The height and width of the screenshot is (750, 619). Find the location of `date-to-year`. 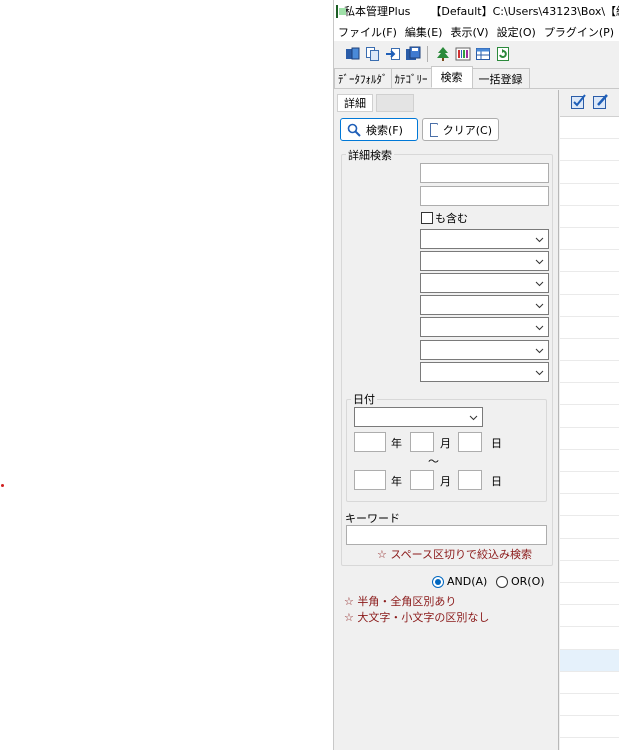

date-to-year is located at coordinates (370, 480).